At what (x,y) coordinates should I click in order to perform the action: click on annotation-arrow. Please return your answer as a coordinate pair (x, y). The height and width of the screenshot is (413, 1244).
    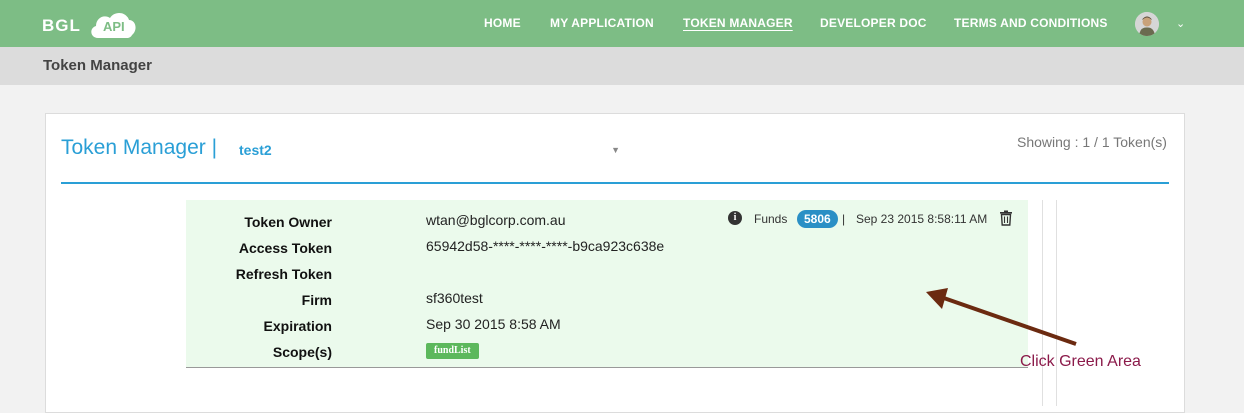
    Looking at the image, I should click on (1001, 317).